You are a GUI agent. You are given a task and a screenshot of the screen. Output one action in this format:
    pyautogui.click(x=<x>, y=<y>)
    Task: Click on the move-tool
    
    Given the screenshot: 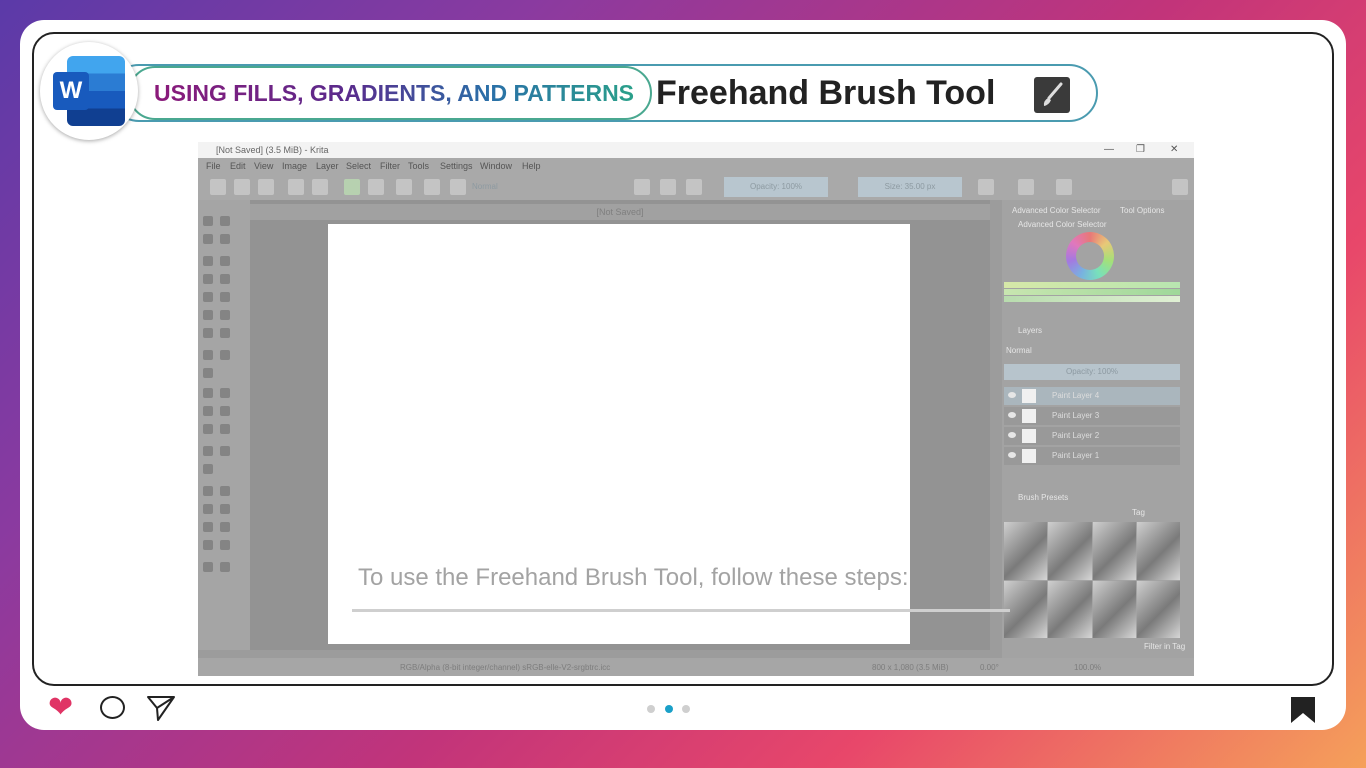 What is the action you would take?
    pyautogui.click(x=225, y=355)
    